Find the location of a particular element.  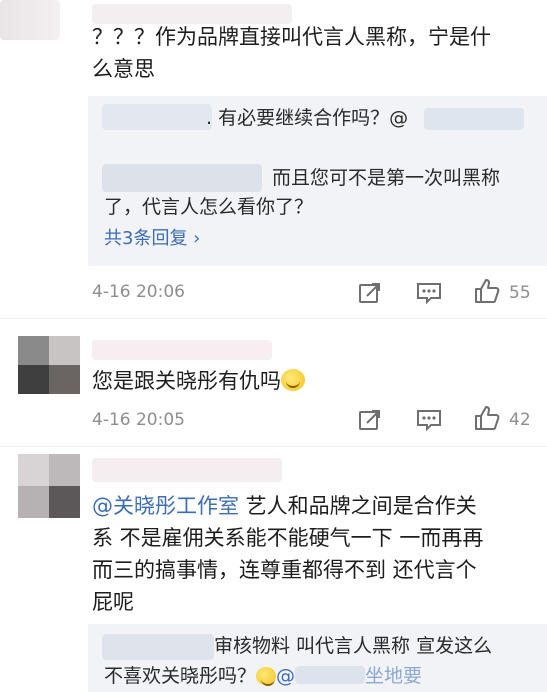

mention-link: @ is located at coordinates (285, 676).